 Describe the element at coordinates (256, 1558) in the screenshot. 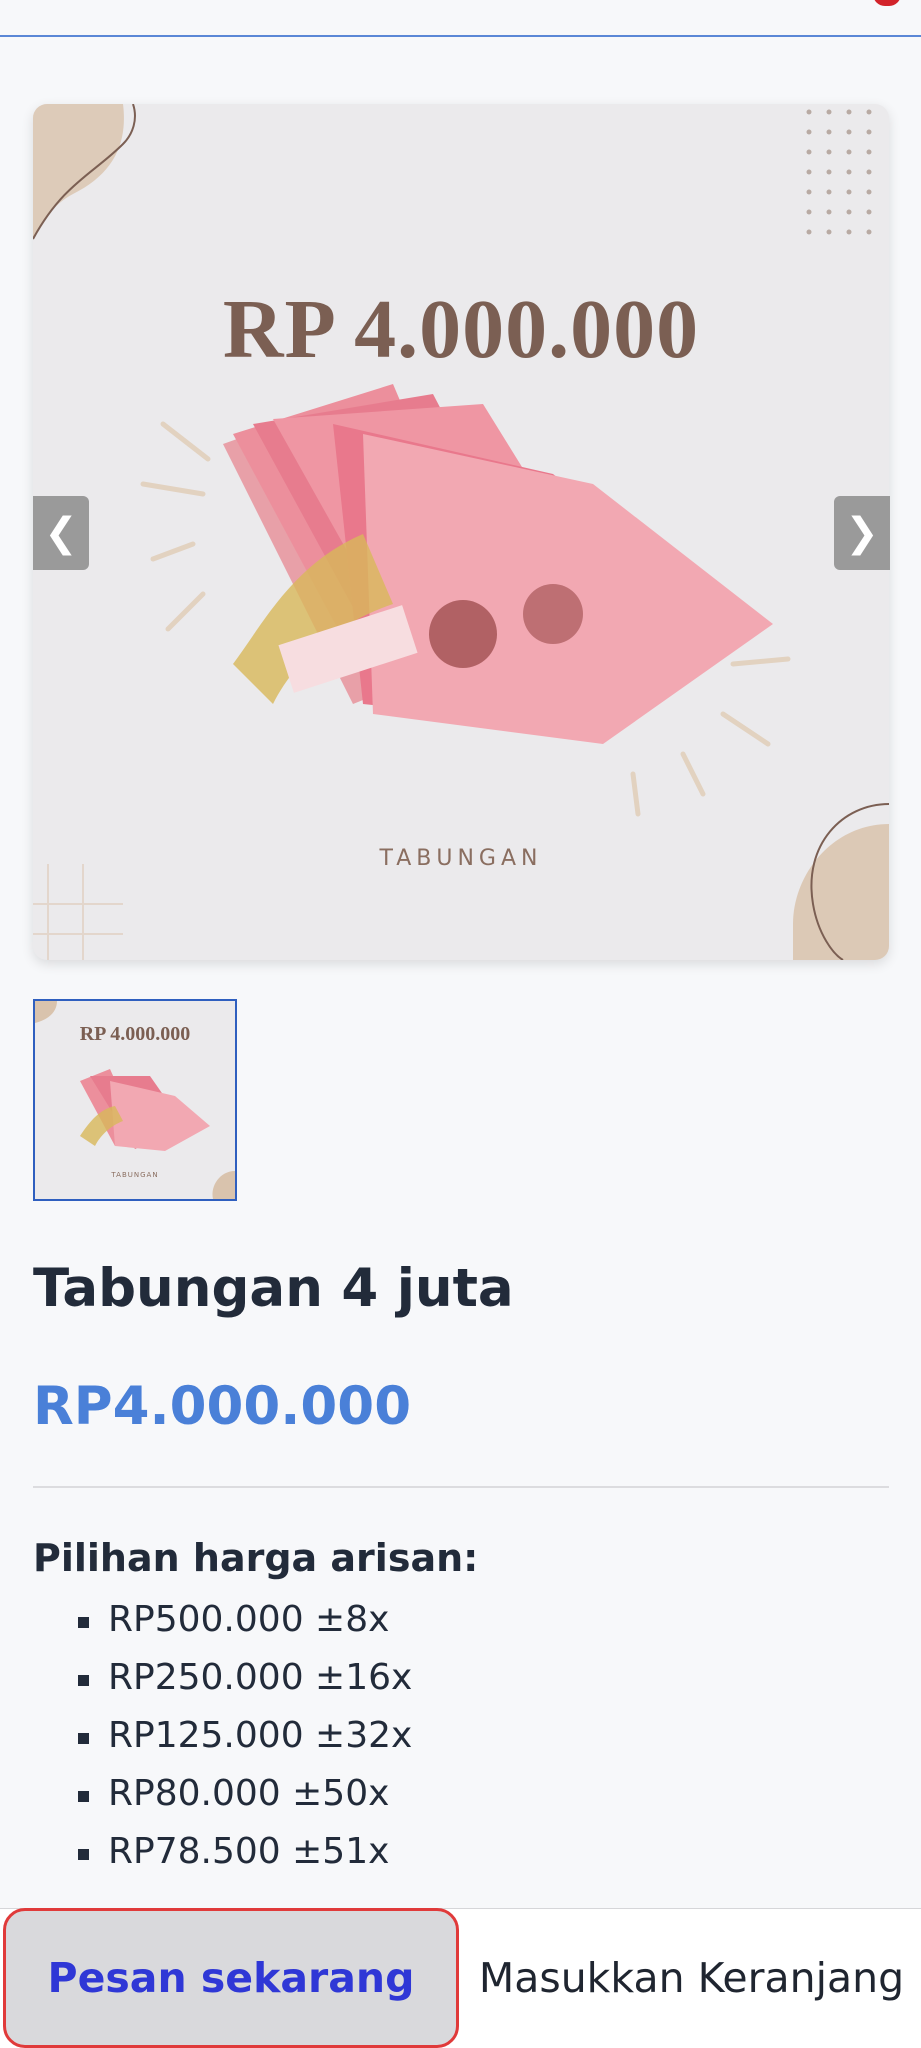

I see `price-options-heading: Pilihan harga arisan:` at that location.